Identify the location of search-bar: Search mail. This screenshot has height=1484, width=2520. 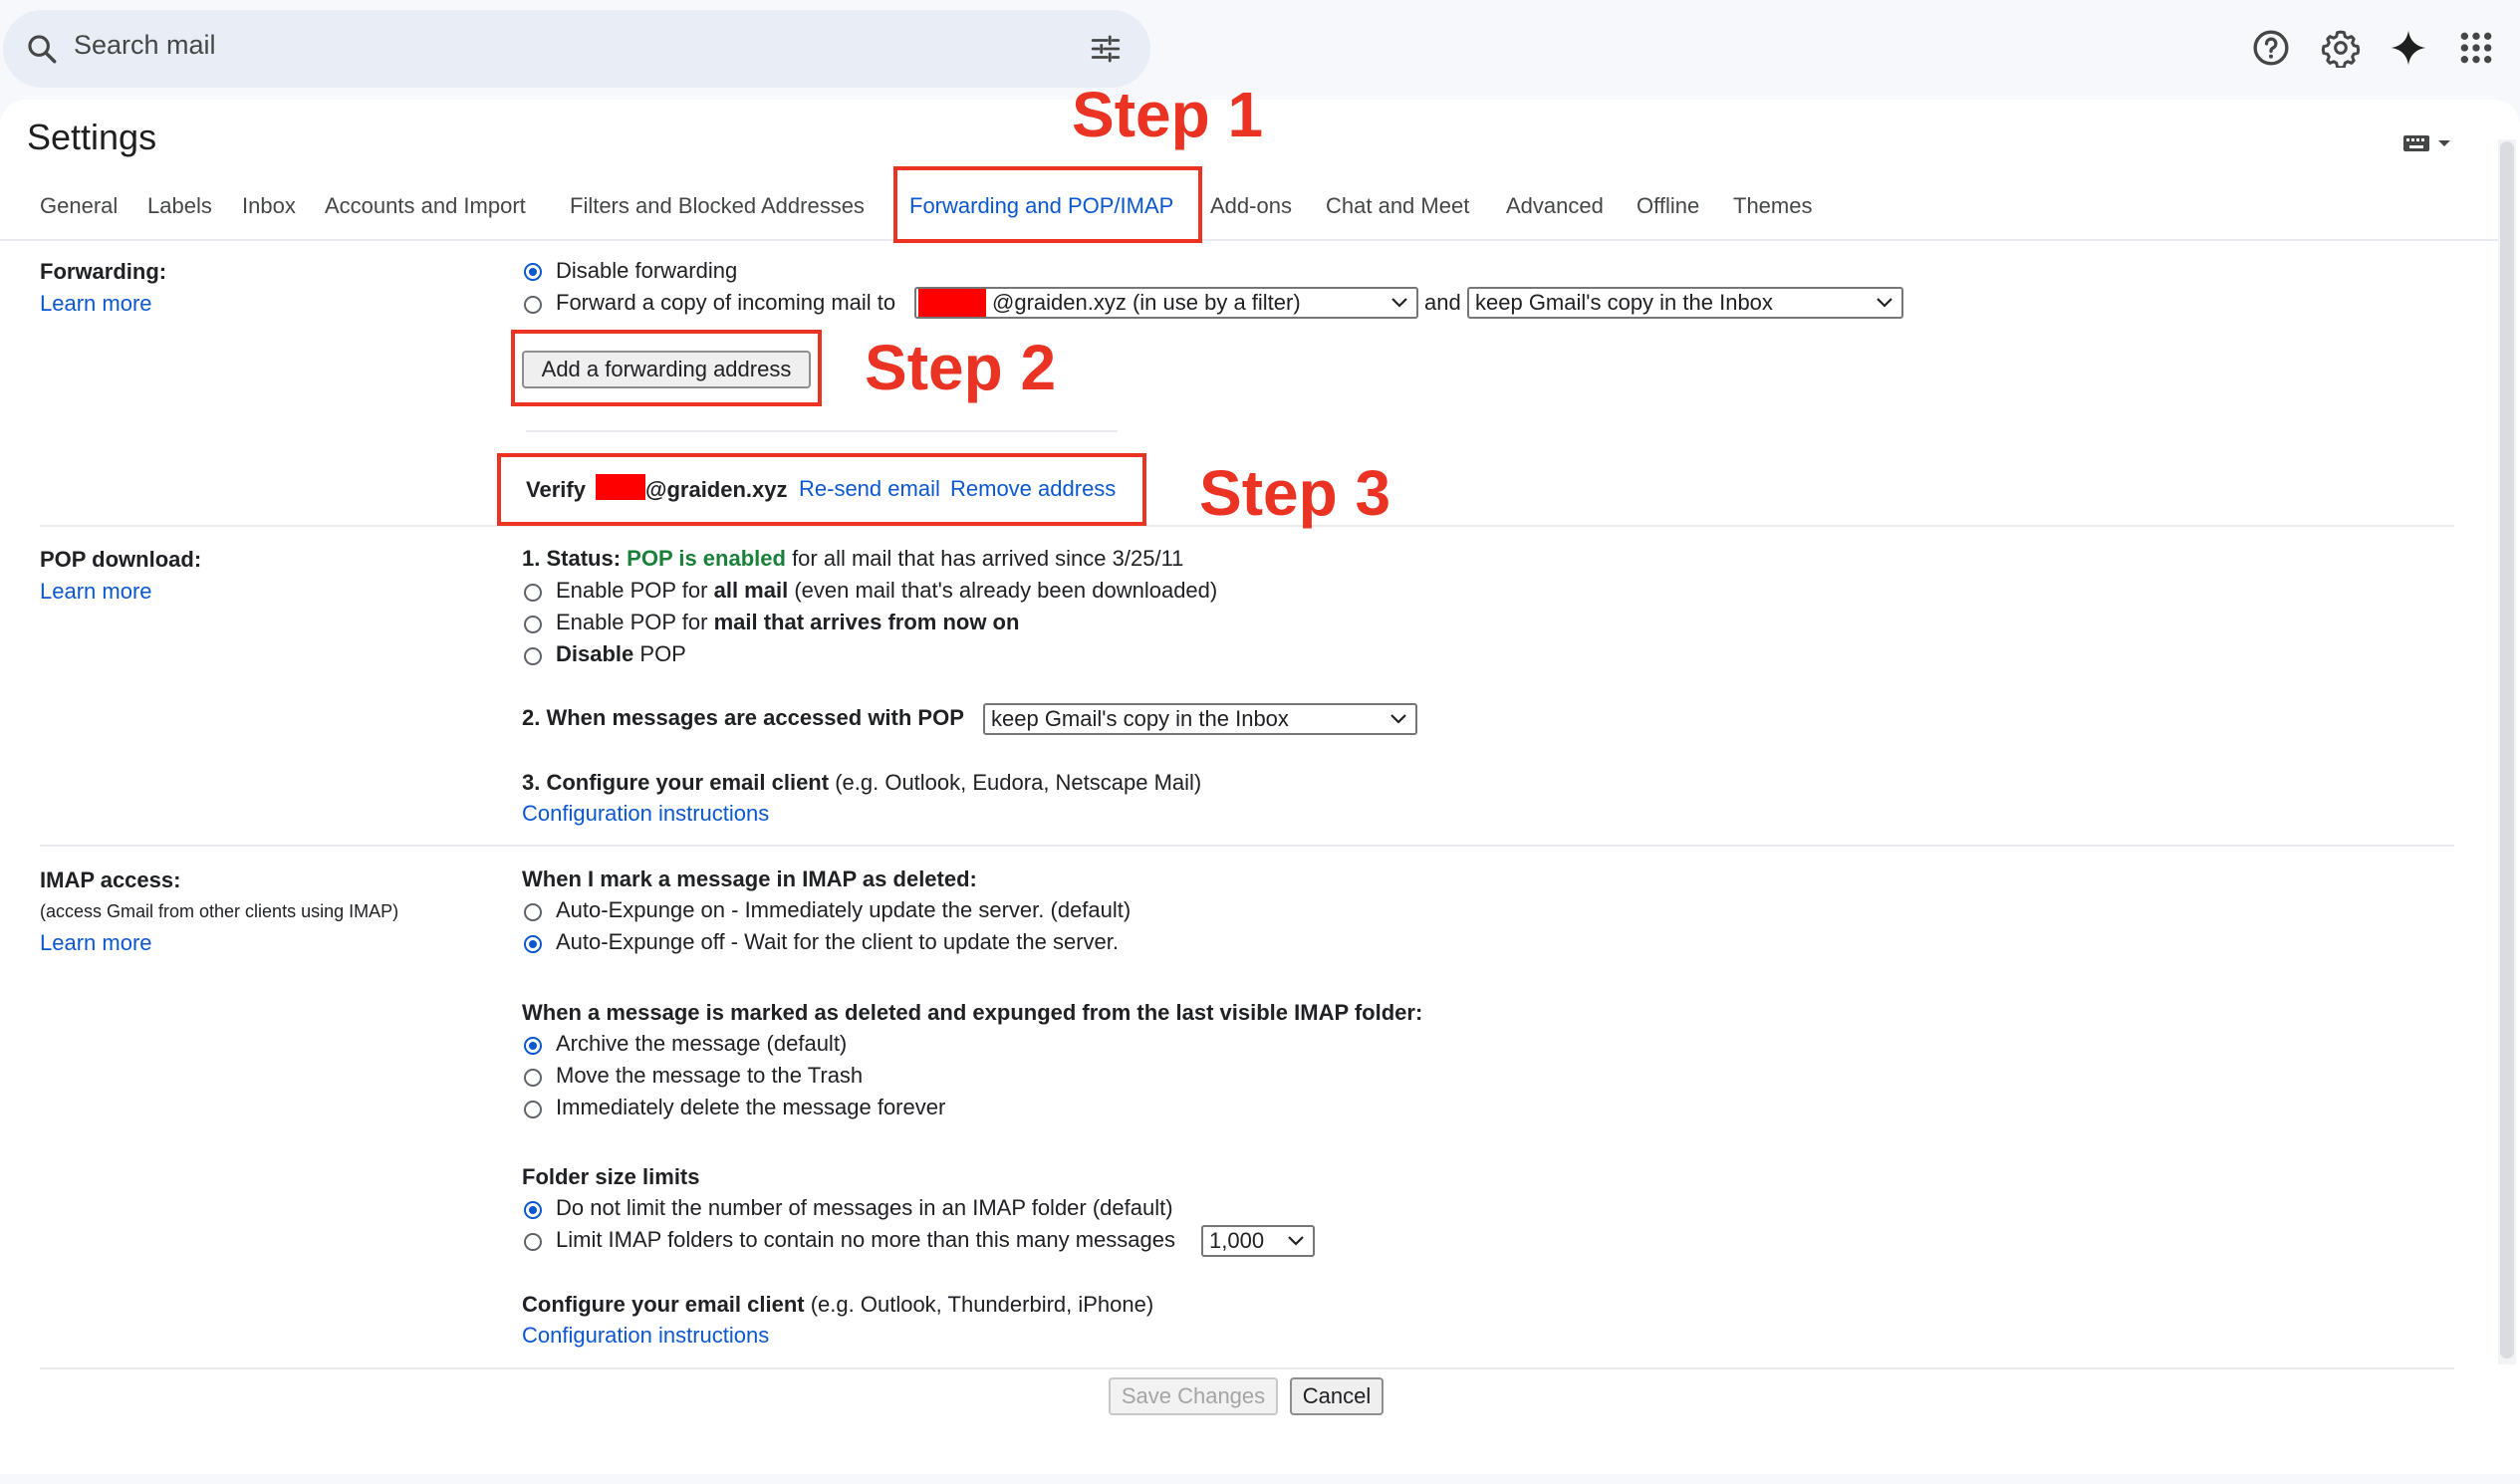
(576, 49).